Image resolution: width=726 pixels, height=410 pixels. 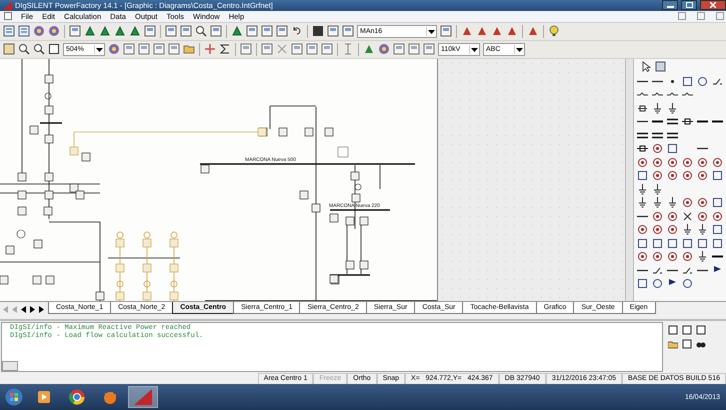 What do you see at coordinates (687, 216) in the screenshot?
I see `cross-icon` at bounding box center [687, 216].